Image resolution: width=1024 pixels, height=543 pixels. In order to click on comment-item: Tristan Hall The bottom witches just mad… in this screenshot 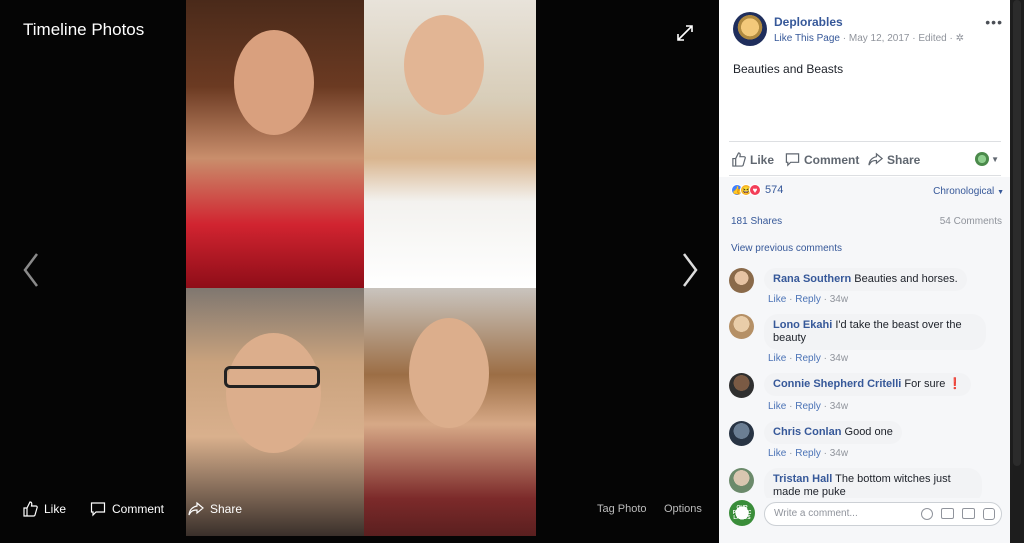, I will do `click(866, 483)`.